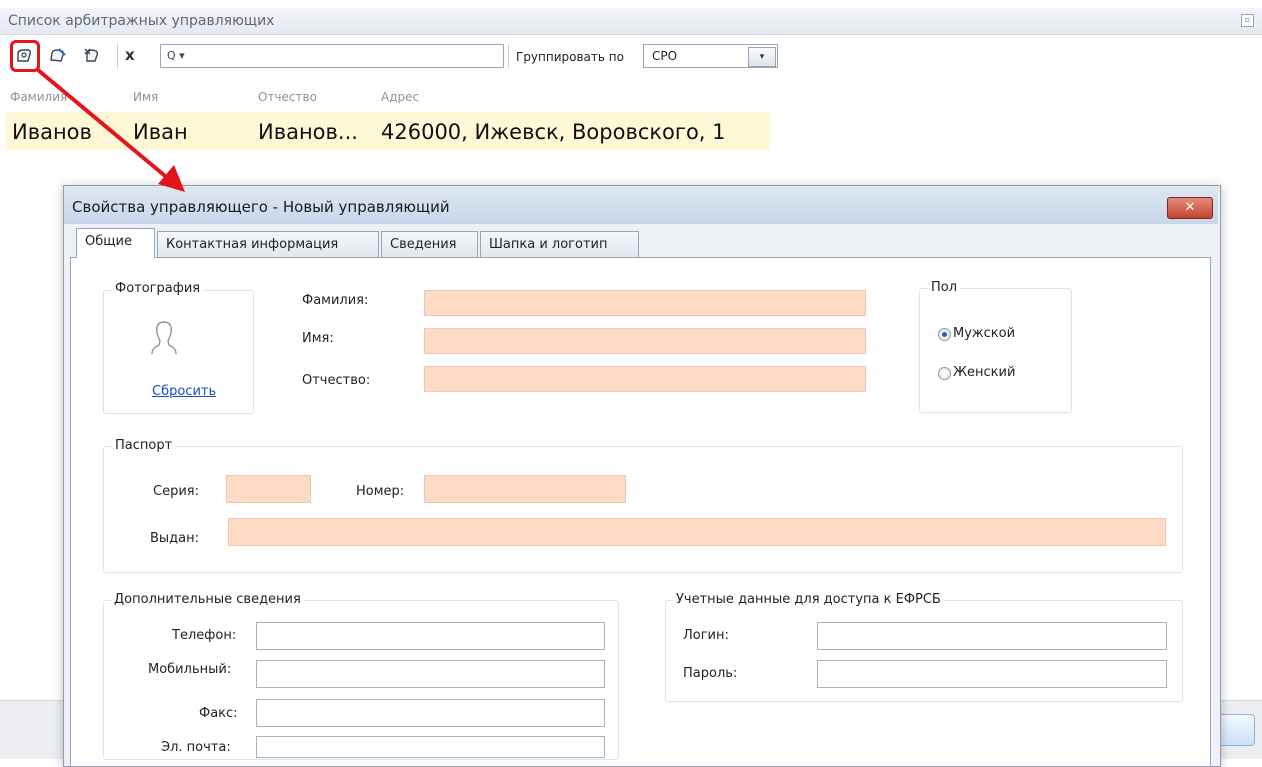 The width and height of the screenshot is (1262, 767). What do you see at coordinates (204, 635) in the screenshot?
I see `phone-label: Телефон:` at bounding box center [204, 635].